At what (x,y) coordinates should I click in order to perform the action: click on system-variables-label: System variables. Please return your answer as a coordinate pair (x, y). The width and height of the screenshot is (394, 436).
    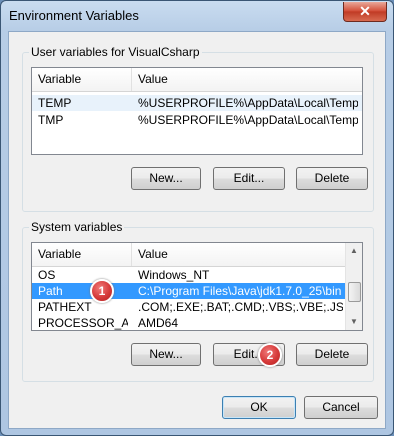
    Looking at the image, I should click on (77, 227).